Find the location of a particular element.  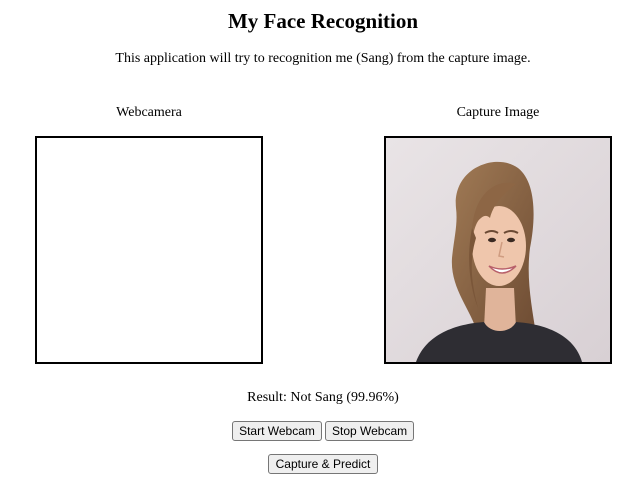

start-webcam-button: Start Webcam is located at coordinates (277, 431).